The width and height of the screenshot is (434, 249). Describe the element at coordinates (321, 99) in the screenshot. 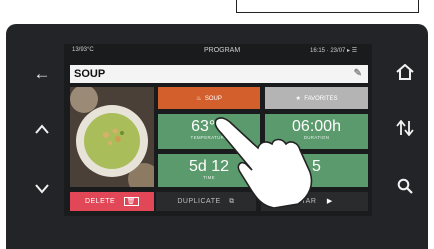

I see `favorites-label: FAVORITES` at that location.